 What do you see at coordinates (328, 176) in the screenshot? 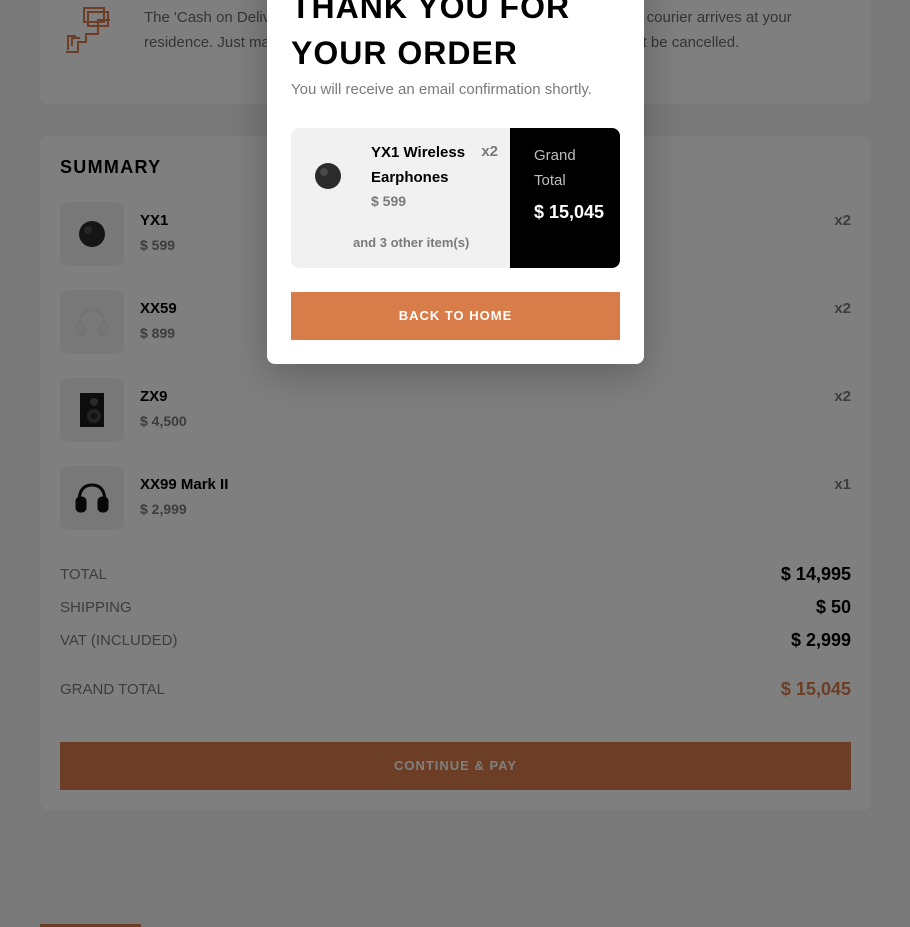
I see `earphones-icon` at bounding box center [328, 176].